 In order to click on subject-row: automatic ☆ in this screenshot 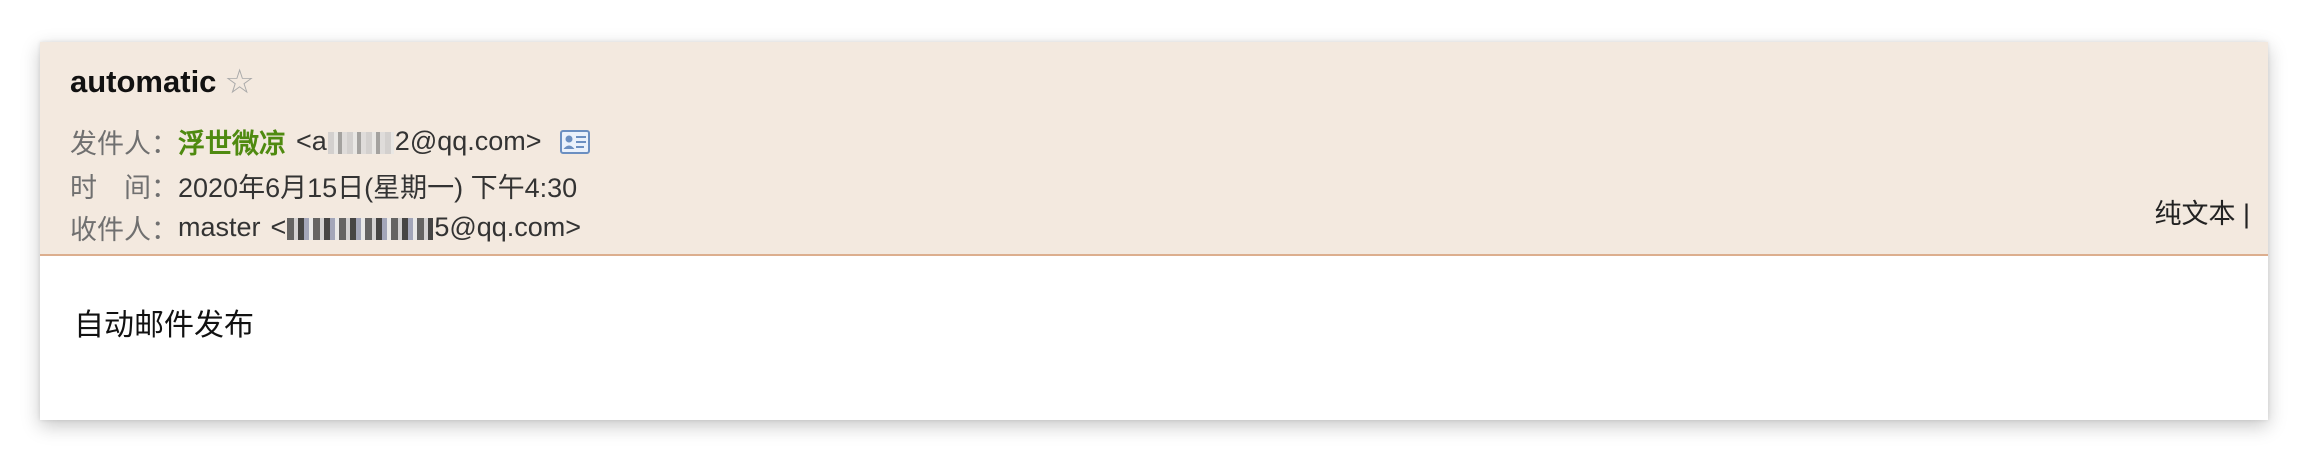, I will do `click(162, 82)`.